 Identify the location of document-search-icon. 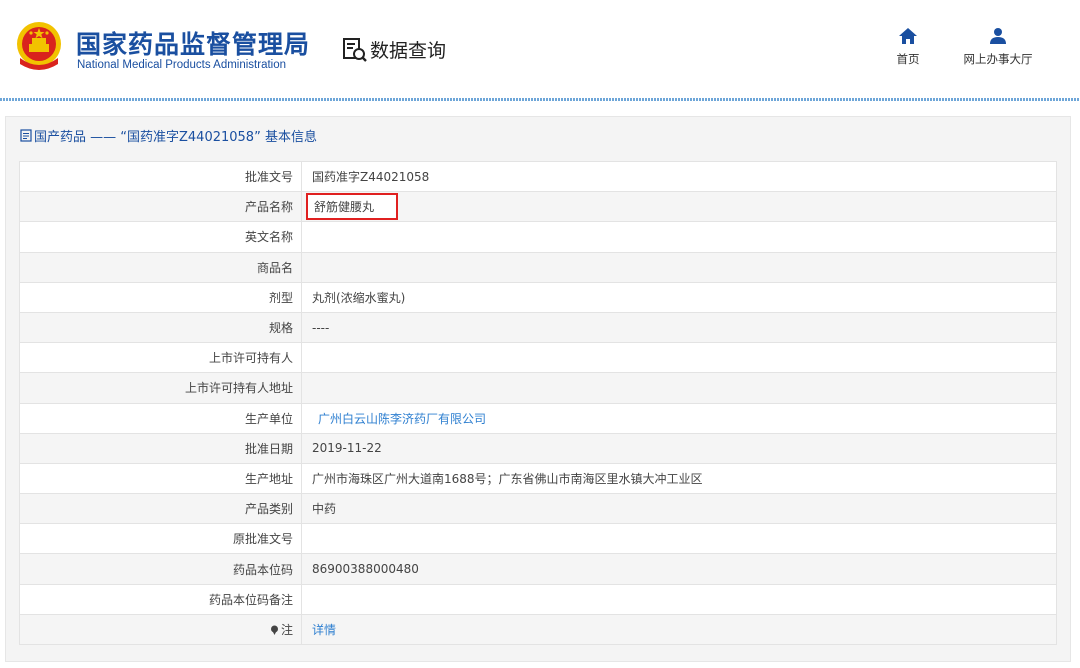
(355, 49).